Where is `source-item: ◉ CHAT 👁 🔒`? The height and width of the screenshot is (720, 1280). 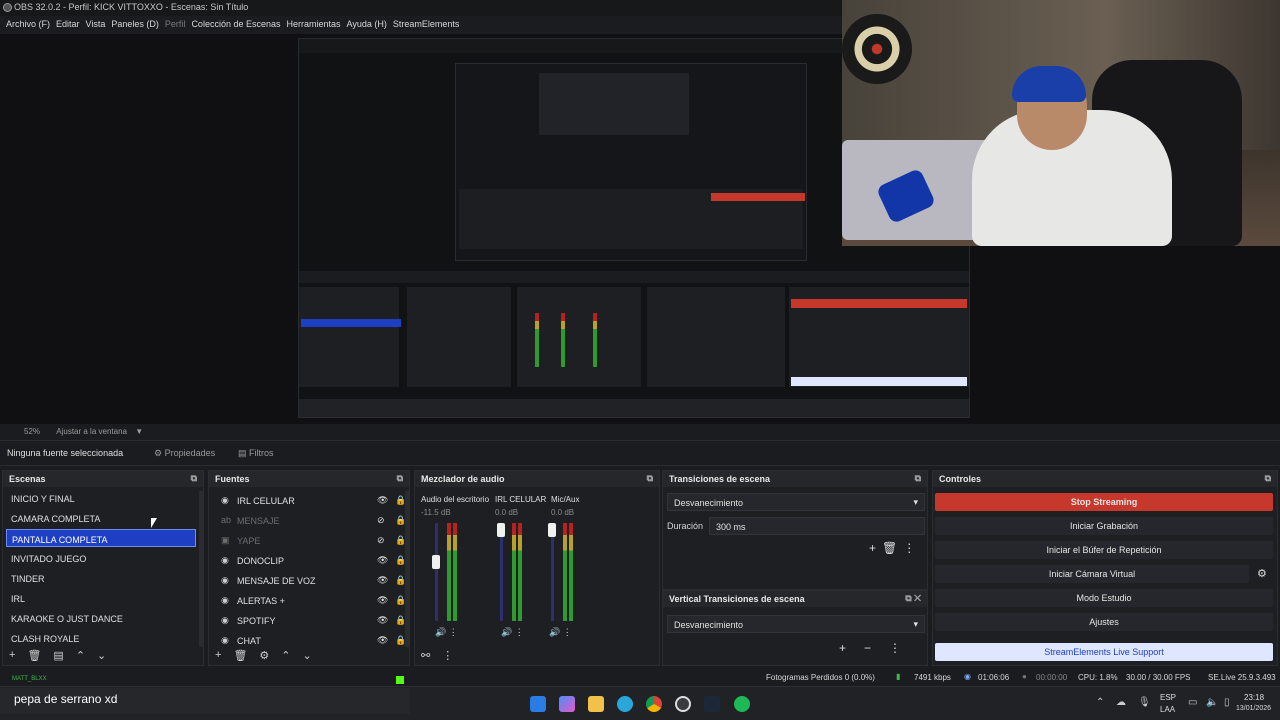
source-item: ◉ CHAT 👁 🔒 is located at coordinates (309, 640).